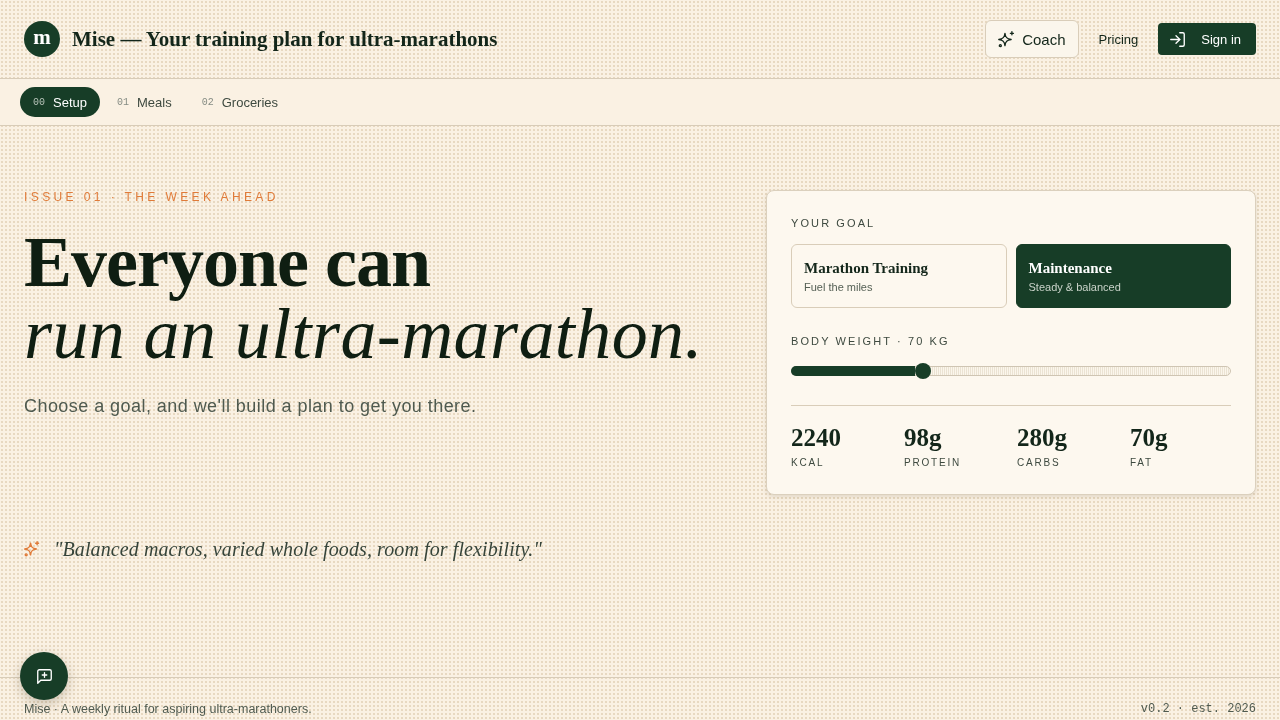 This screenshot has height=720, width=1280. Describe the element at coordinates (1039, 463) in the screenshot. I see `macro-label: CARBS` at that location.